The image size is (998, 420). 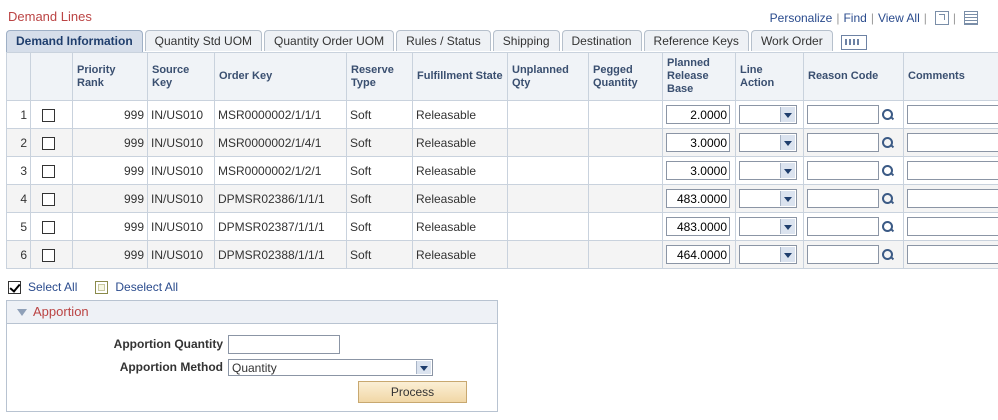 I want to click on planned-release-base-header: Planned Release Base, so click(x=699, y=76).